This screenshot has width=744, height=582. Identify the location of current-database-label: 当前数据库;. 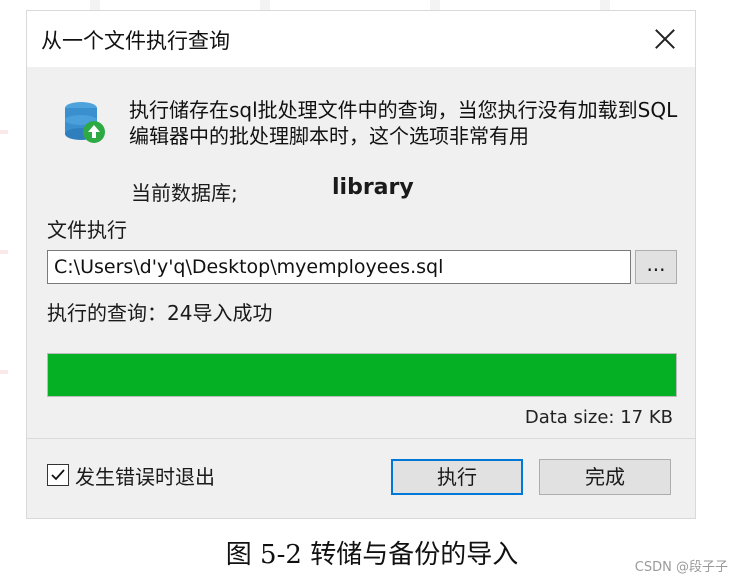
(184, 193).